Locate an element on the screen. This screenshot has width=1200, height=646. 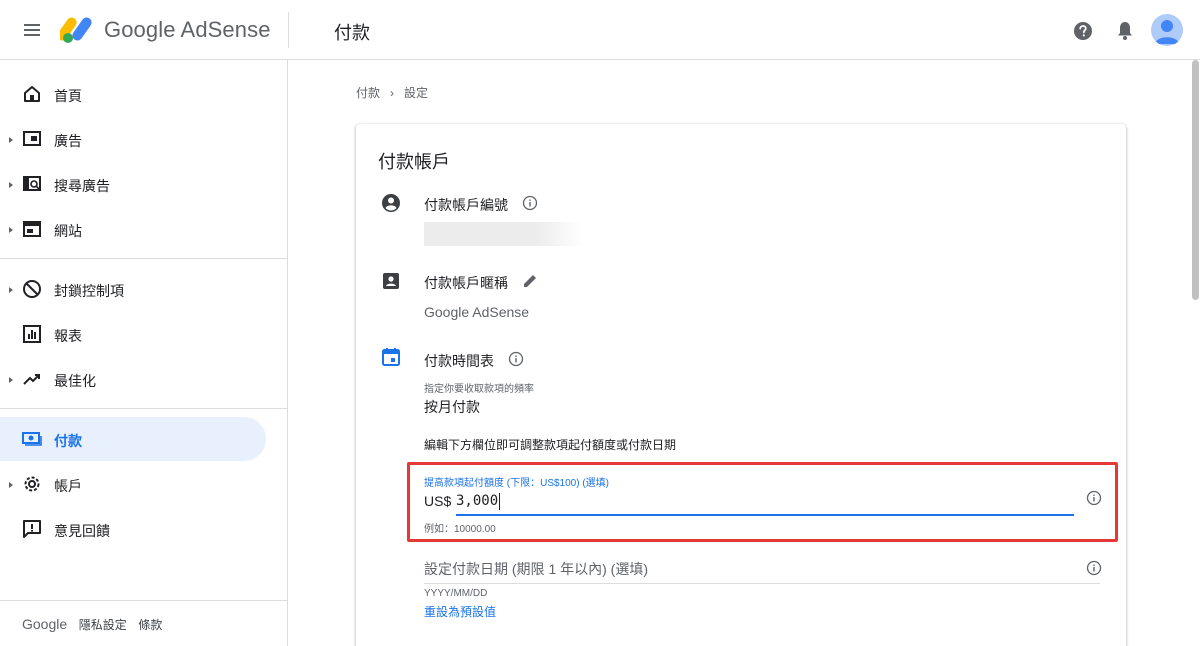
sidebar-item-optimization: 最佳化 is located at coordinates (133, 379).